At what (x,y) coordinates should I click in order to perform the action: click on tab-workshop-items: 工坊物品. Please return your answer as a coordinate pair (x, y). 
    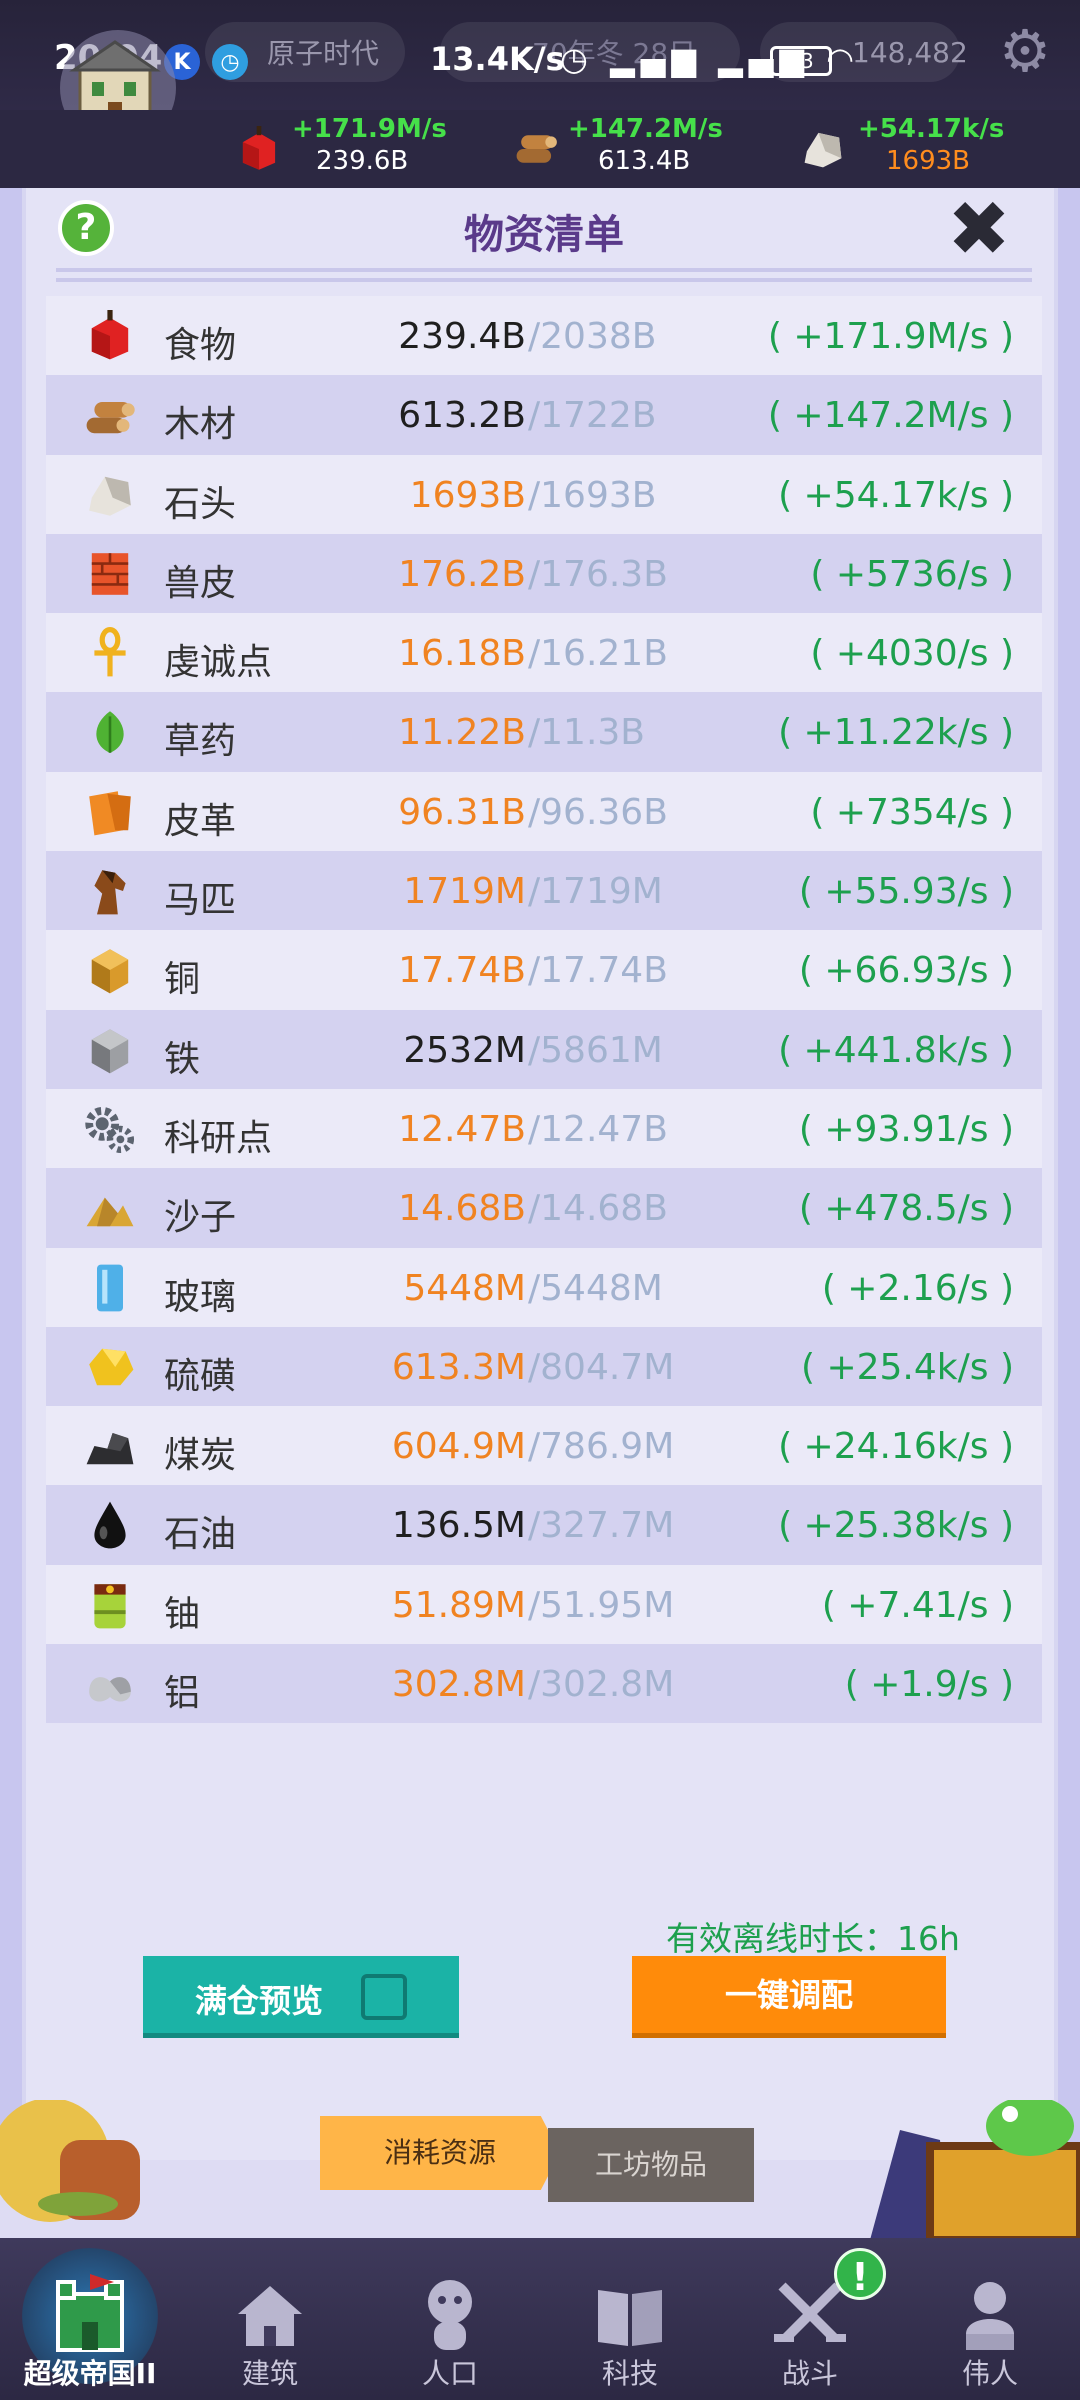
    Looking at the image, I should click on (651, 2165).